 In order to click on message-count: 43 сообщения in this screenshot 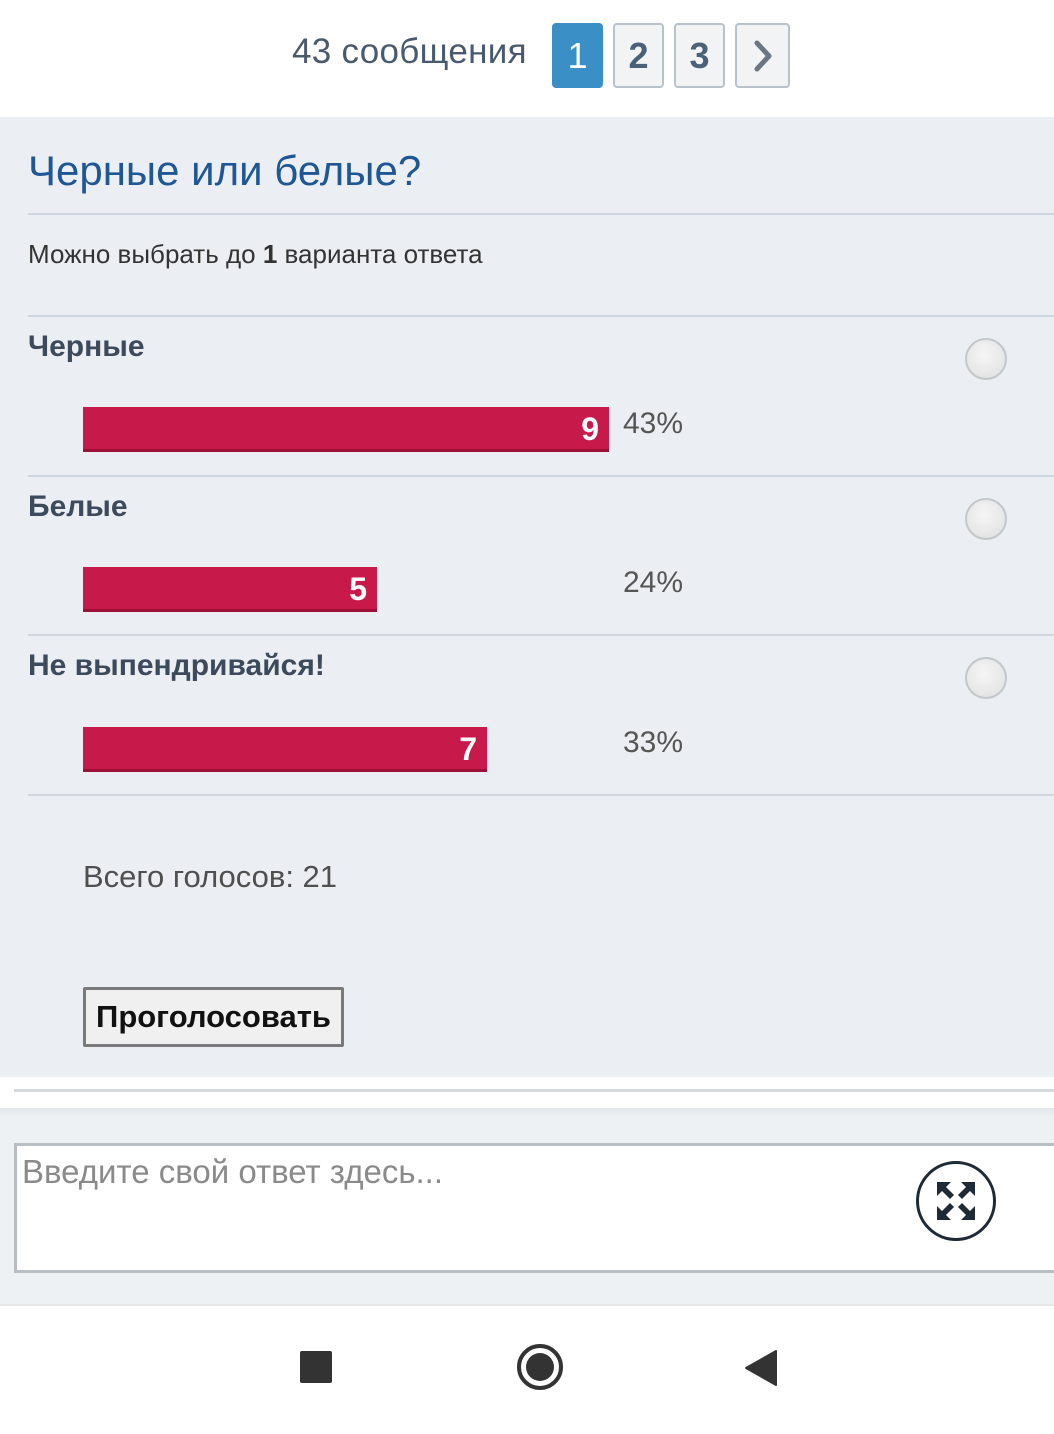, I will do `click(409, 51)`.